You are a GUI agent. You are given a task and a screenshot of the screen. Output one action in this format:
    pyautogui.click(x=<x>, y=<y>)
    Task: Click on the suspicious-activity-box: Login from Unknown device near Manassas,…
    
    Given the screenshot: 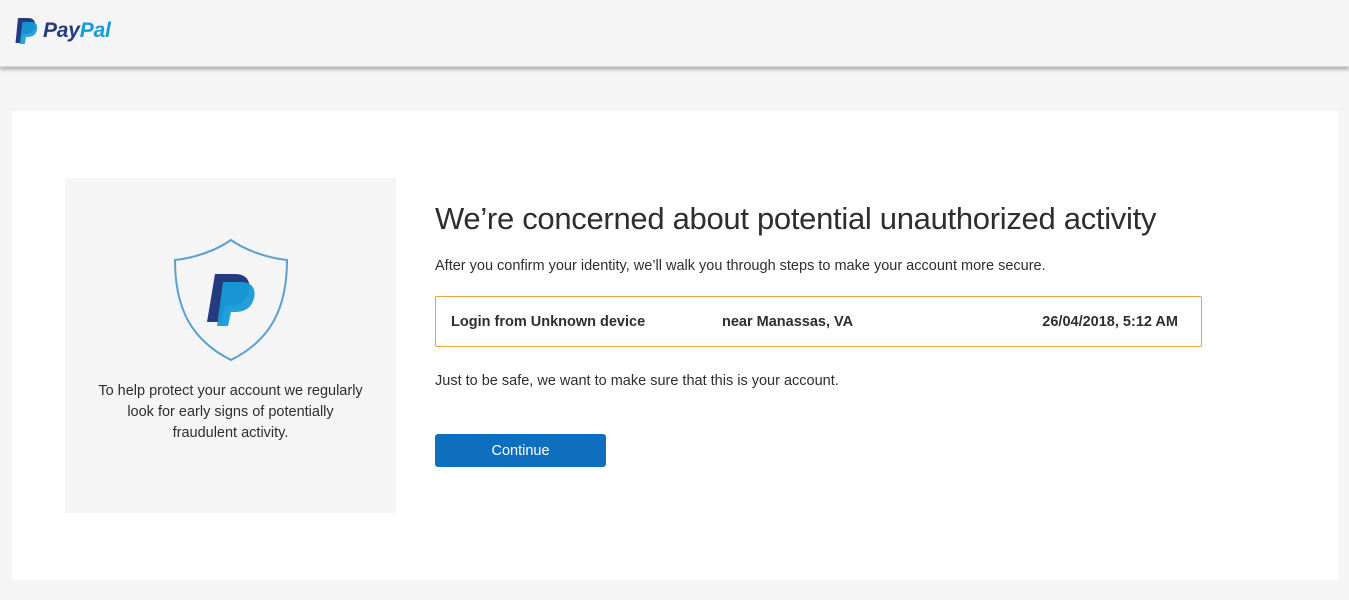 What is the action you would take?
    pyautogui.click(x=818, y=321)
    